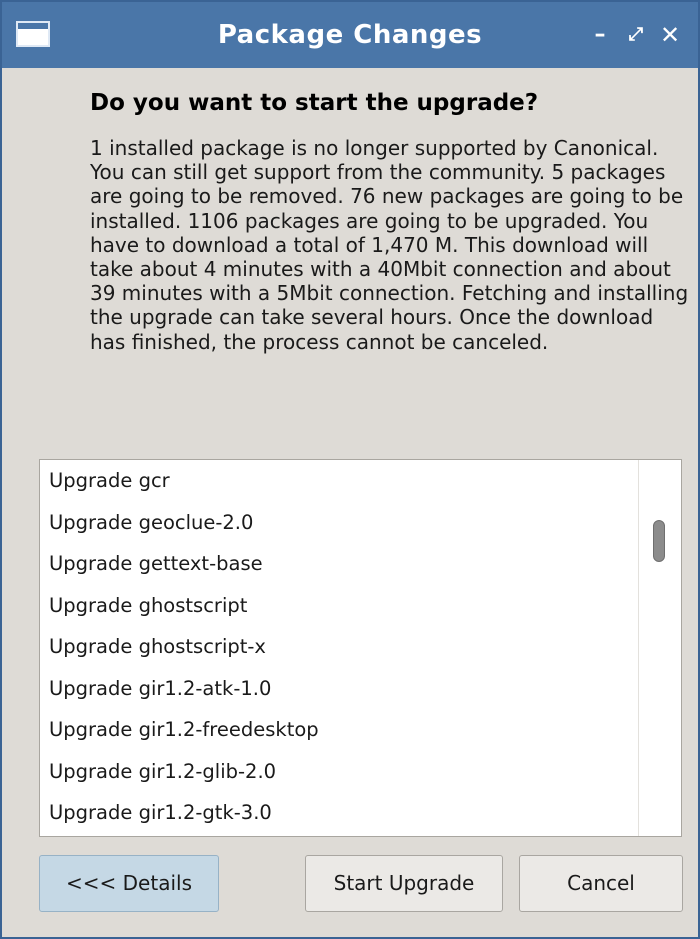  Describe the element at coordinates (339, 606) in the screenshot. I see `list-item: Upgrade ghostscript` at that location.